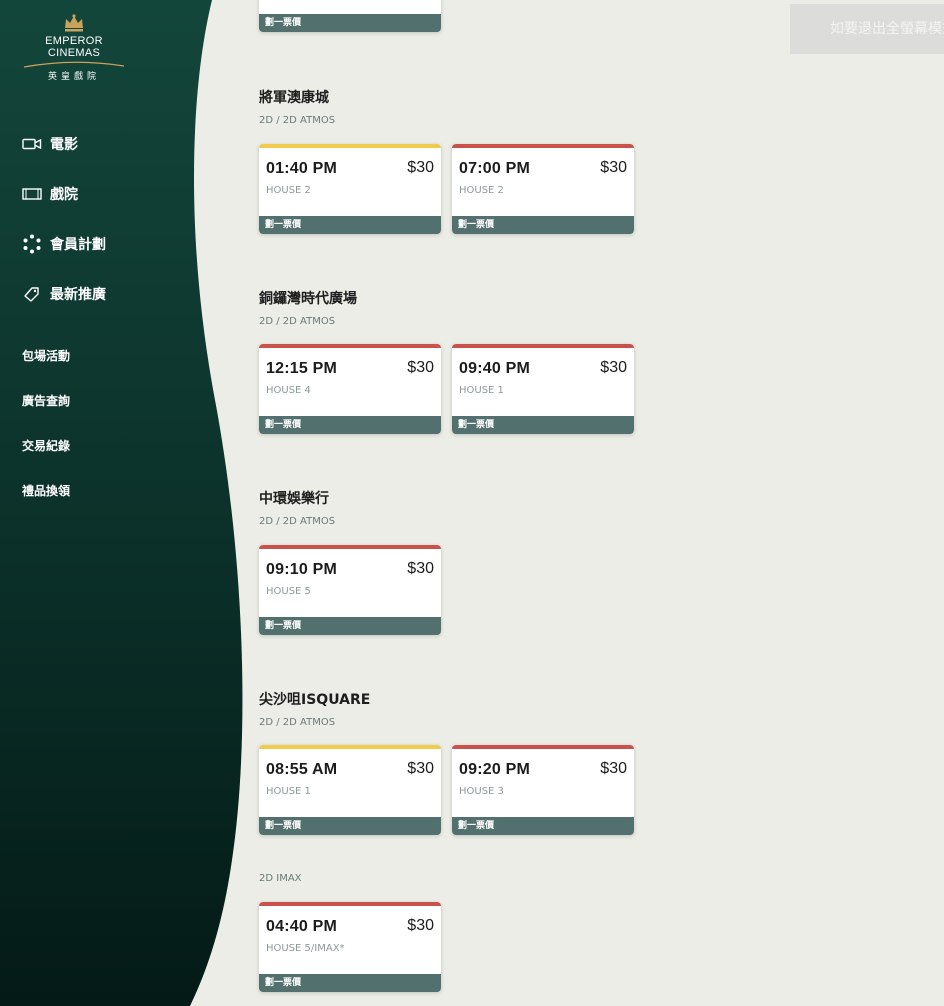  I want to click on showtime-card: 07:00 PM $30 HOUSE 2 劃一票價, so click(543, 189).